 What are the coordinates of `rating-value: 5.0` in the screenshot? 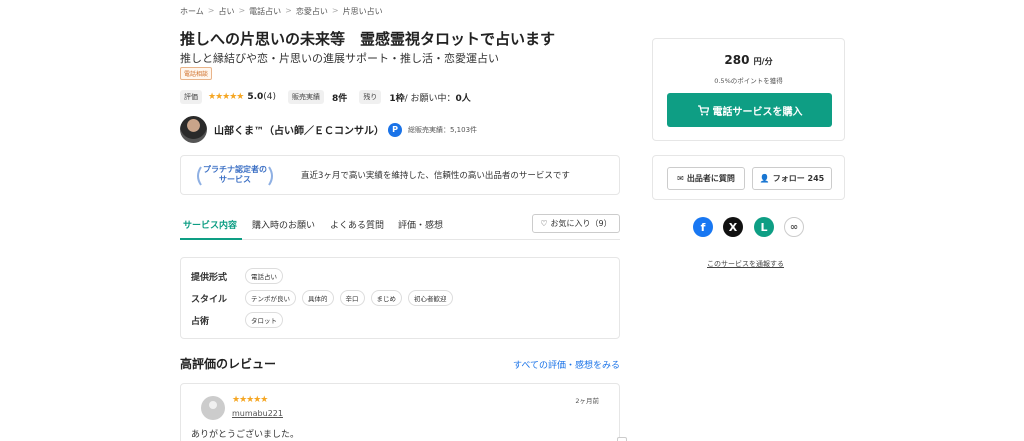 It's located at (255, 97).